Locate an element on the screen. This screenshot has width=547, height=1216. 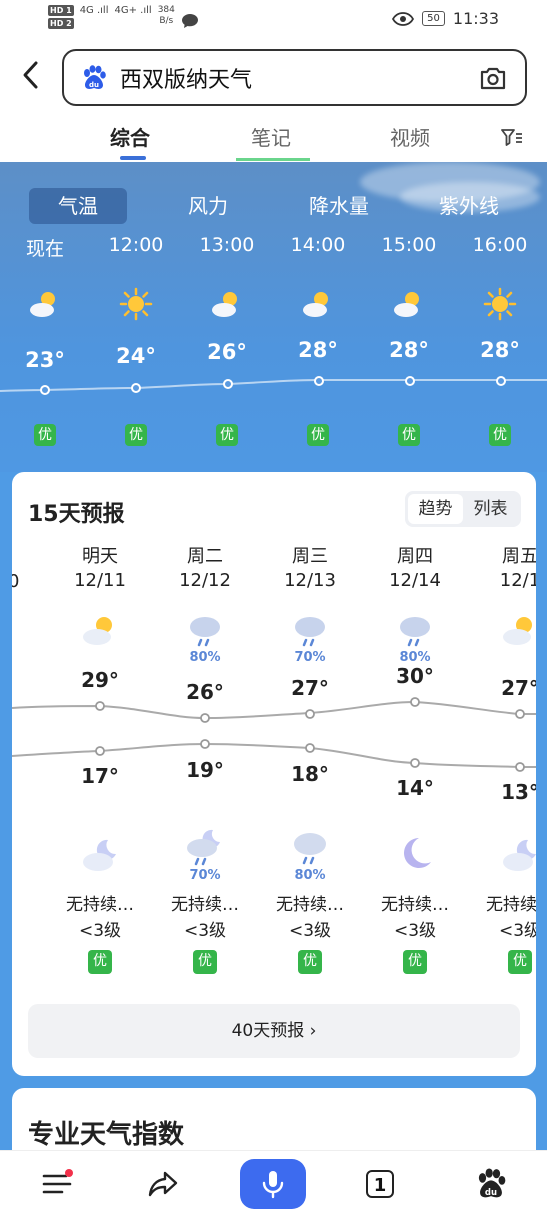
tab-video: 视频 is located at coordinates (410, 136).